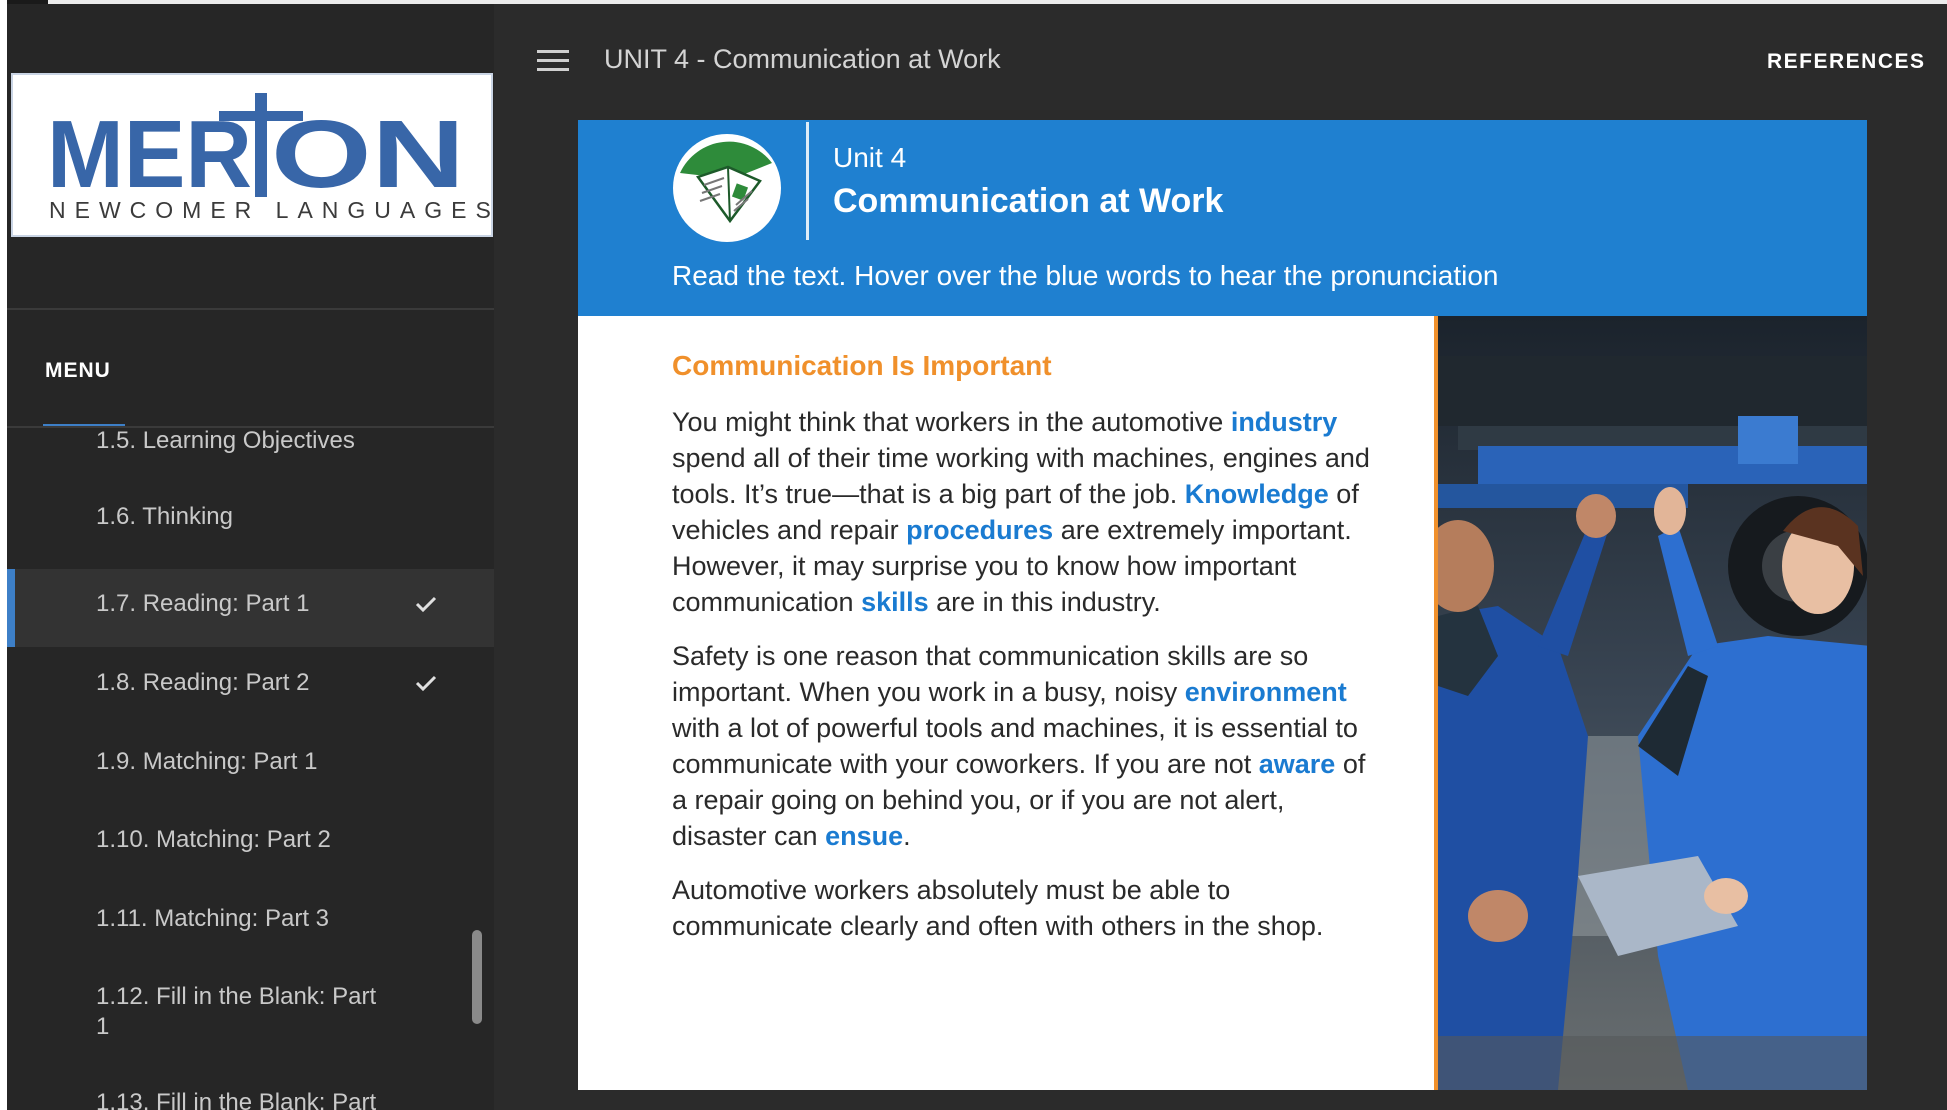  Describe the element at coordinates (256, 147) in the screenshot. I see `merton-logo-mark: MER ON` at that location.